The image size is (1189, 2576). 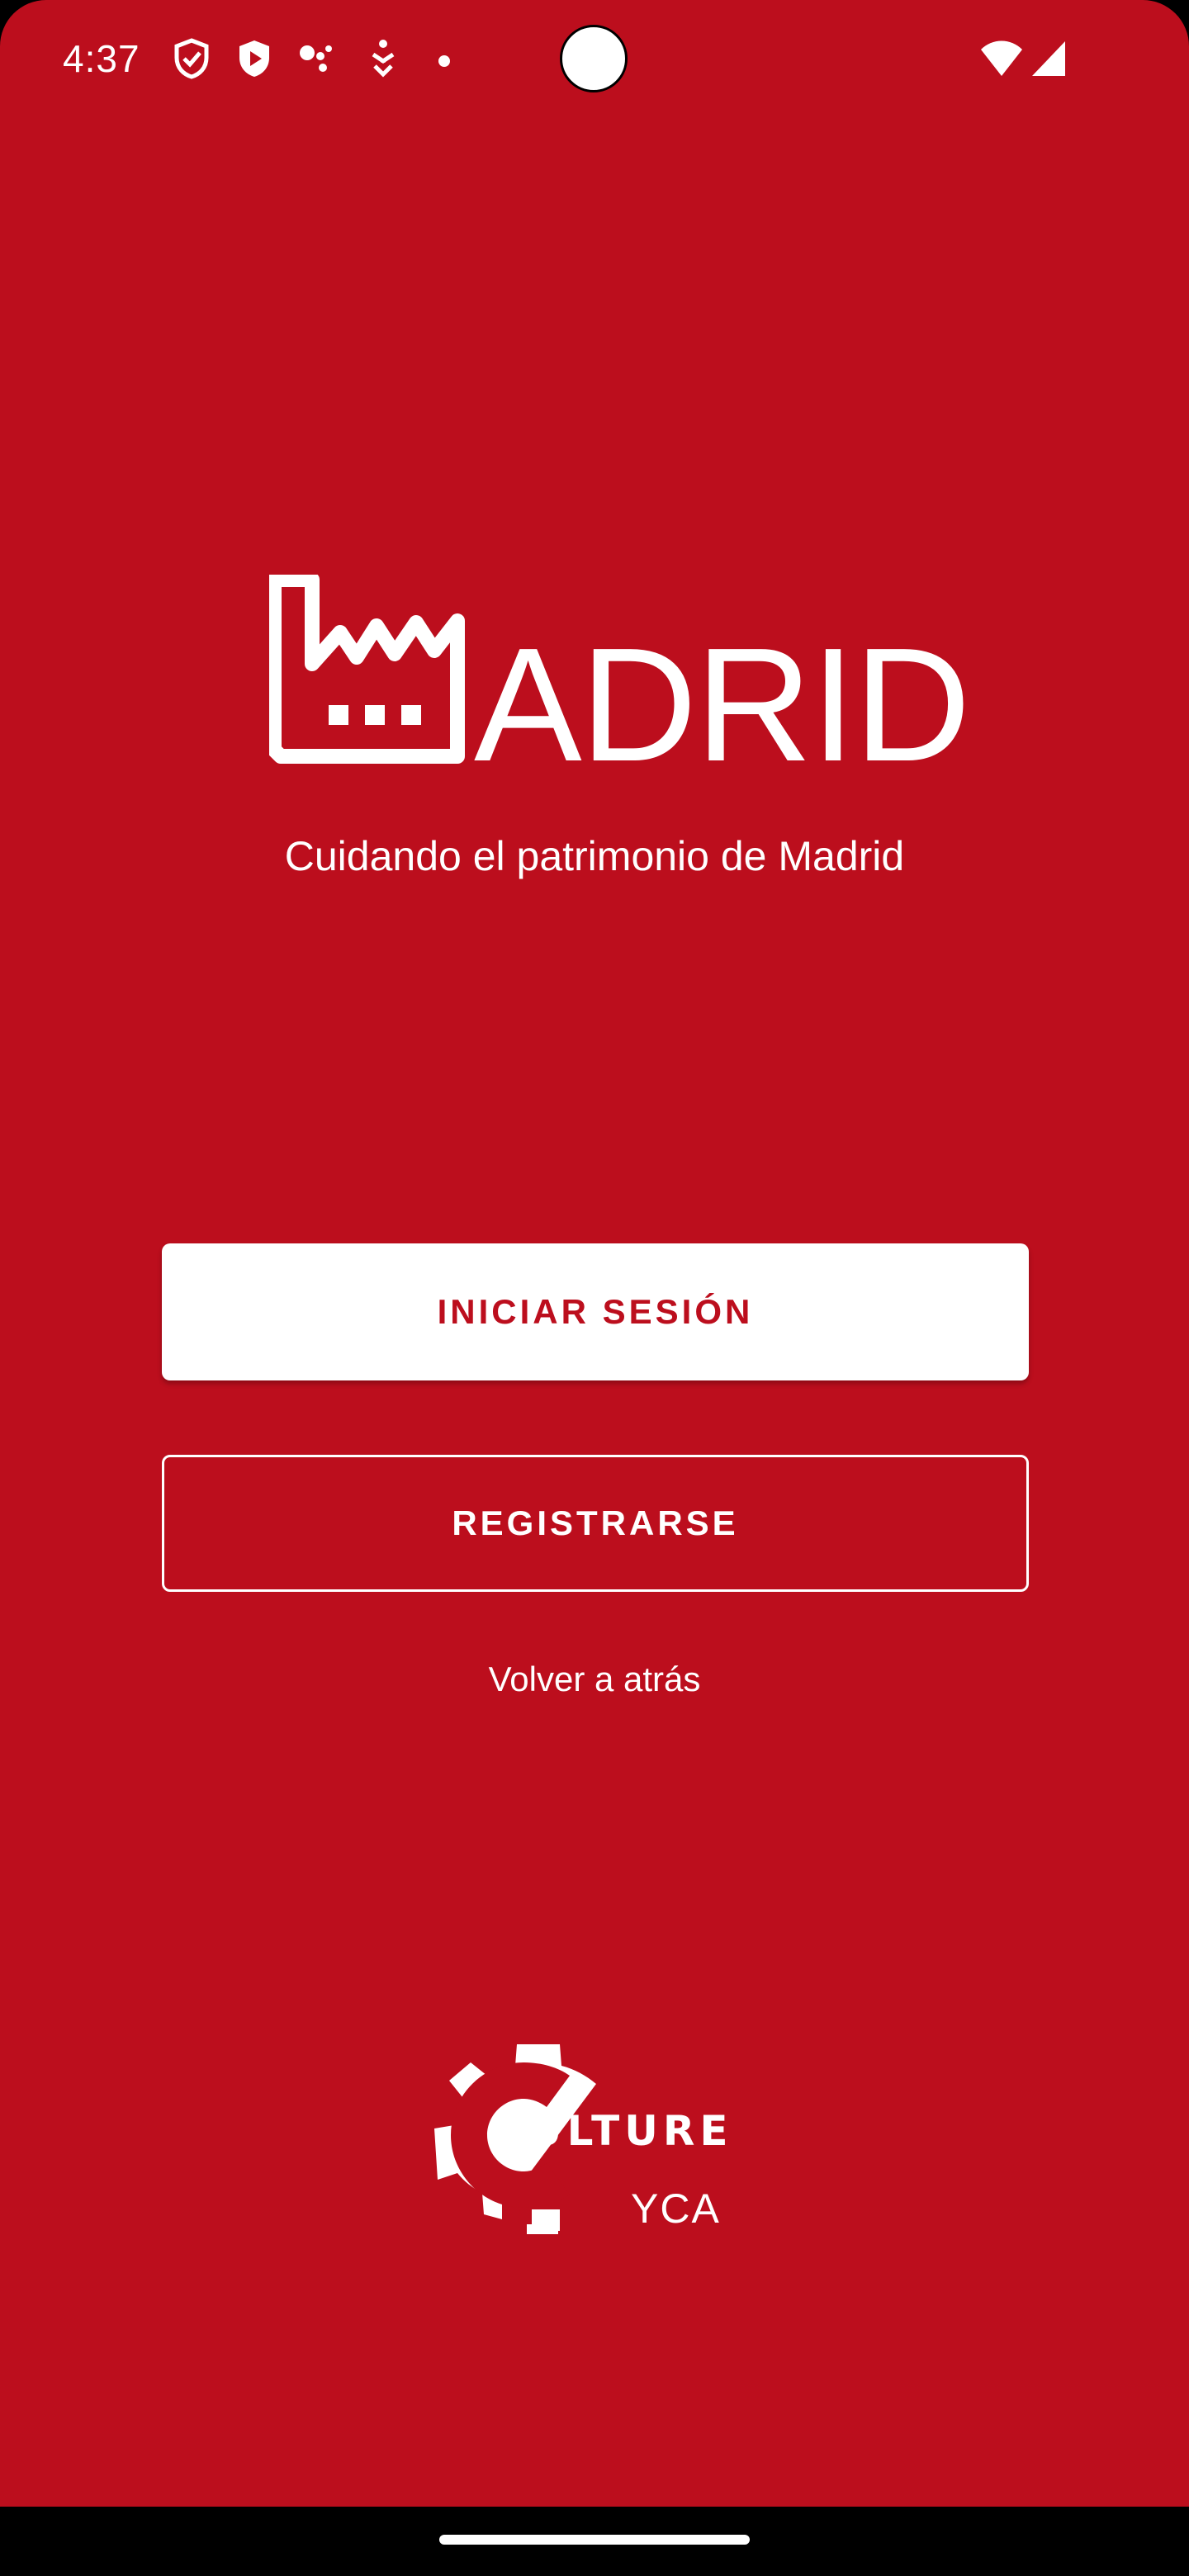 I want to click on wifi-icon, so click(x=1001, y=58).